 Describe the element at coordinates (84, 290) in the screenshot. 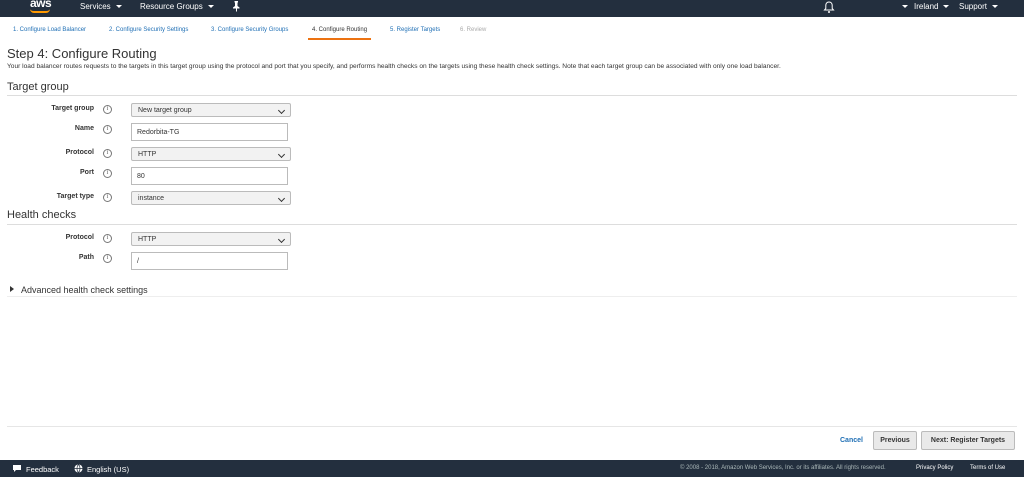

I see `advanced-health-check-label: Advanced health check settings` at that location.